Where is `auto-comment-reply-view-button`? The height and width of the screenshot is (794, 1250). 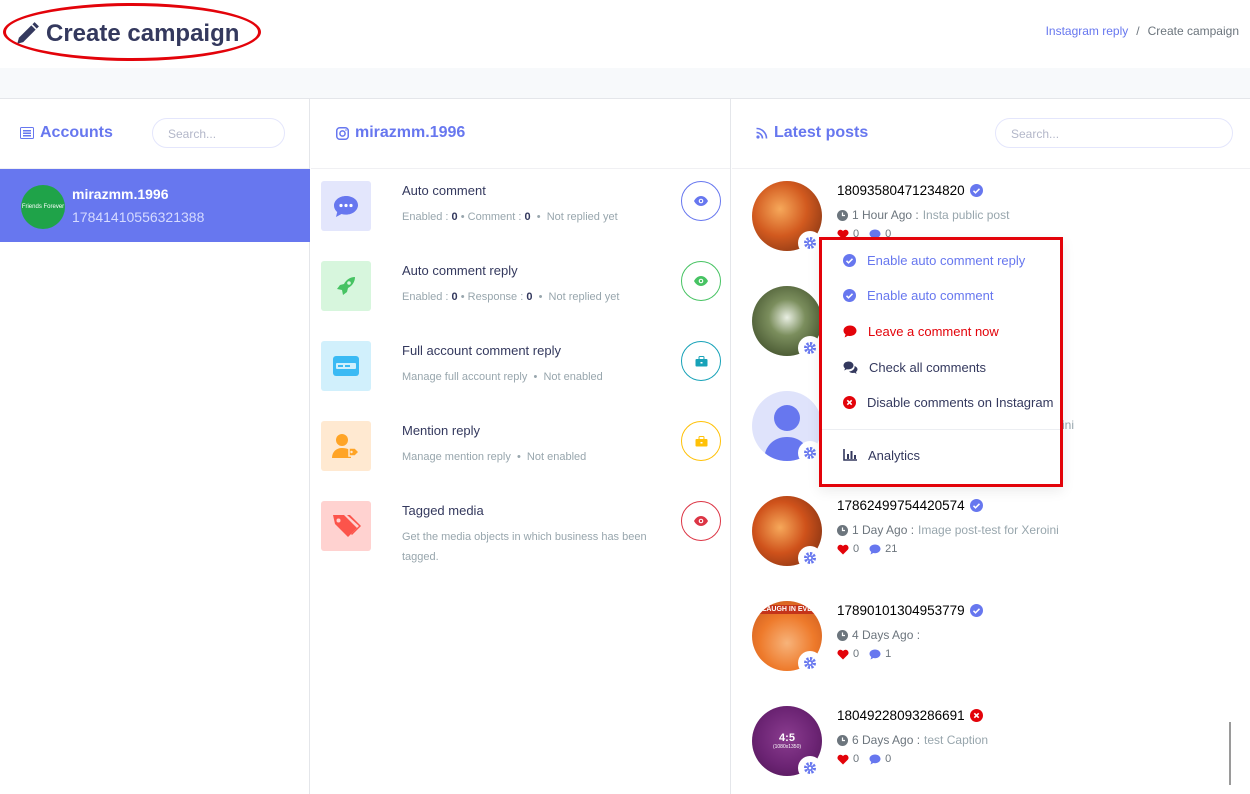 auto-comment-reply-view-button is located at coordinates (701, 281).